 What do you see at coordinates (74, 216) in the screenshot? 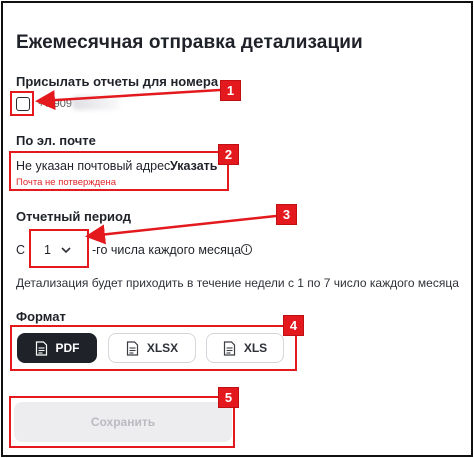
I see `period-section-label: Отчетный период` at bounding box center [74, 216].